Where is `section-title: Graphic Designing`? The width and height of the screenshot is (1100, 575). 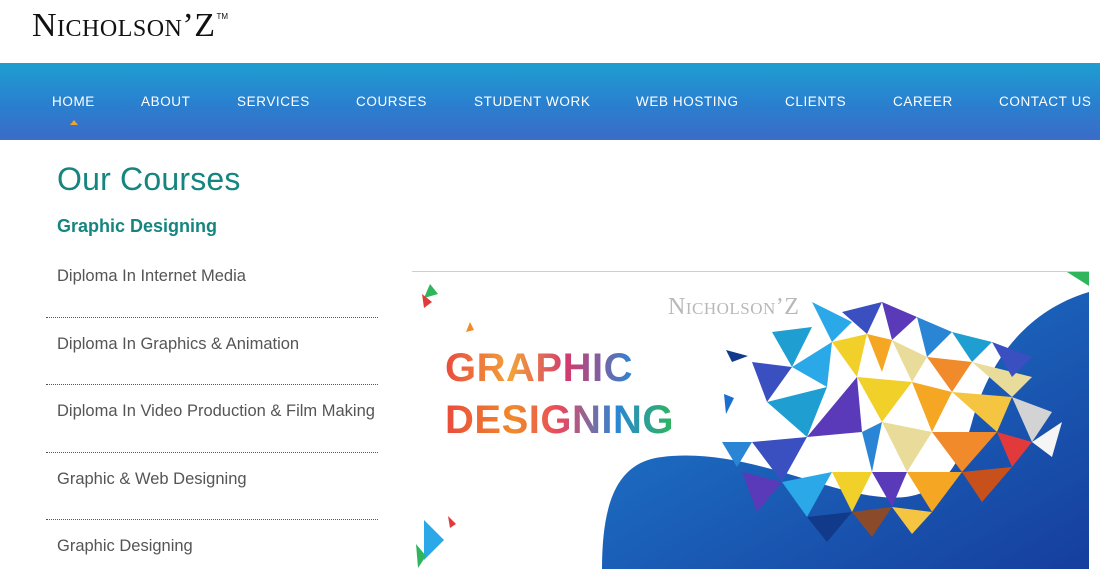 section-title: Graphic Designing is located at coordinates (137, 226).